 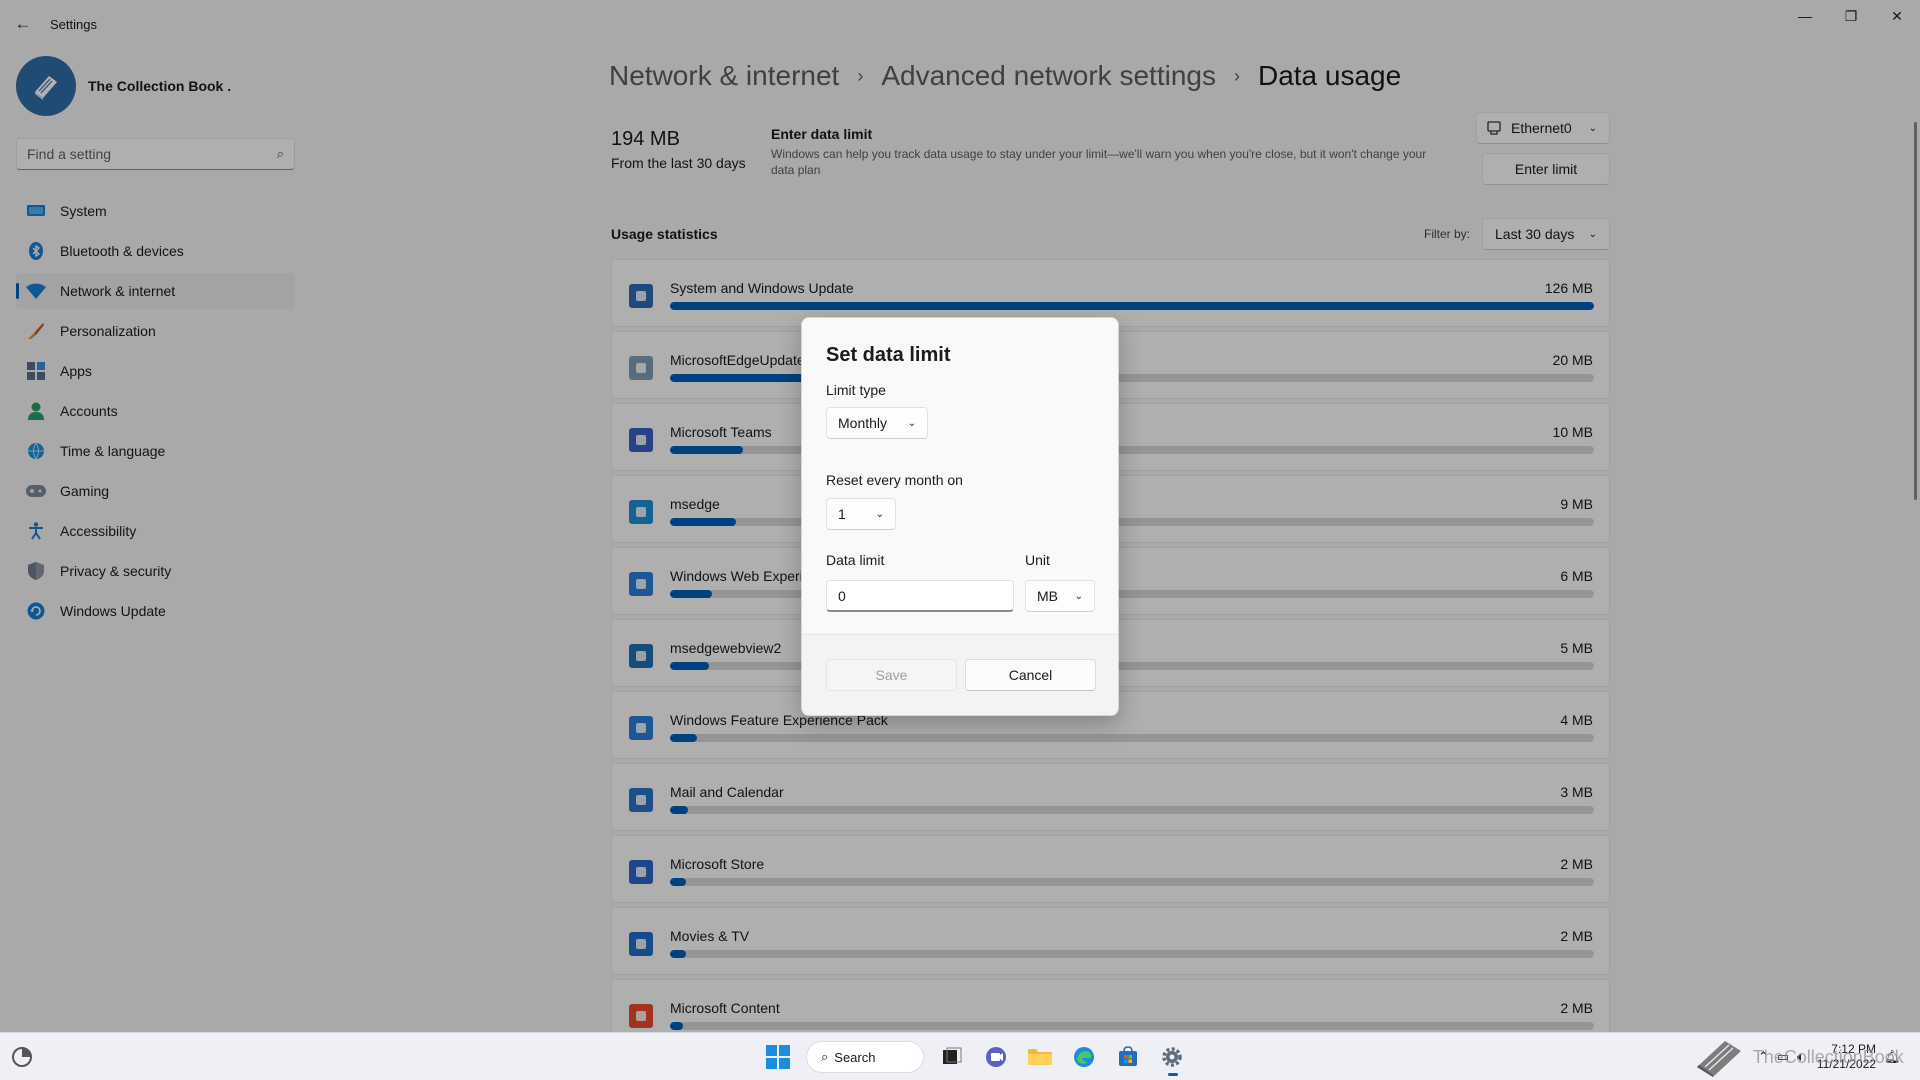 I want to click on edge-icon, so click(x=1084, y=1057).